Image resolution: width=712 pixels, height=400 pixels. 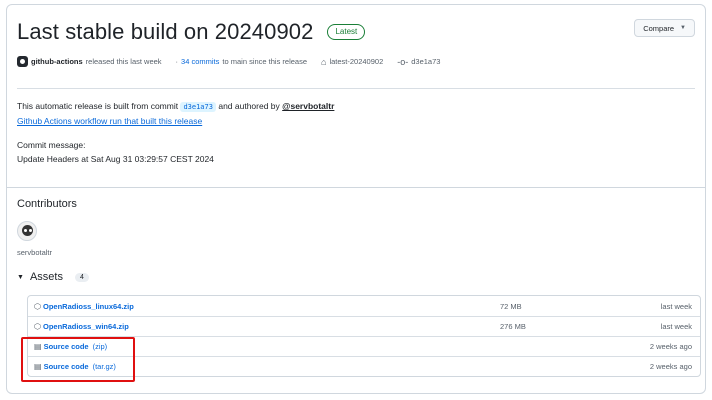 I want to click on assets-count-badge: 4, so click(x=81, y=277).